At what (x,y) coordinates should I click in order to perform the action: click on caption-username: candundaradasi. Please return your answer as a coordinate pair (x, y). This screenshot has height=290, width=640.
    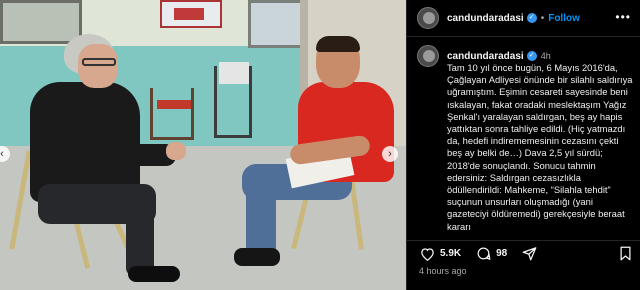
    Looking at the image, I should click on (485, 56).